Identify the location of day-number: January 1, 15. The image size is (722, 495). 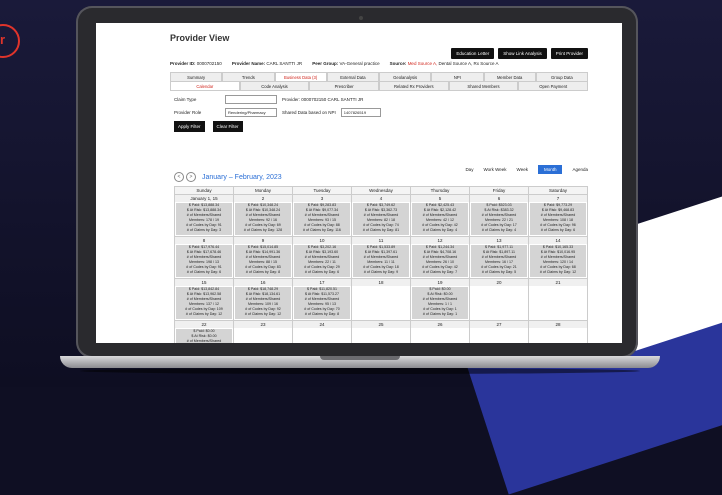
(204, 198).